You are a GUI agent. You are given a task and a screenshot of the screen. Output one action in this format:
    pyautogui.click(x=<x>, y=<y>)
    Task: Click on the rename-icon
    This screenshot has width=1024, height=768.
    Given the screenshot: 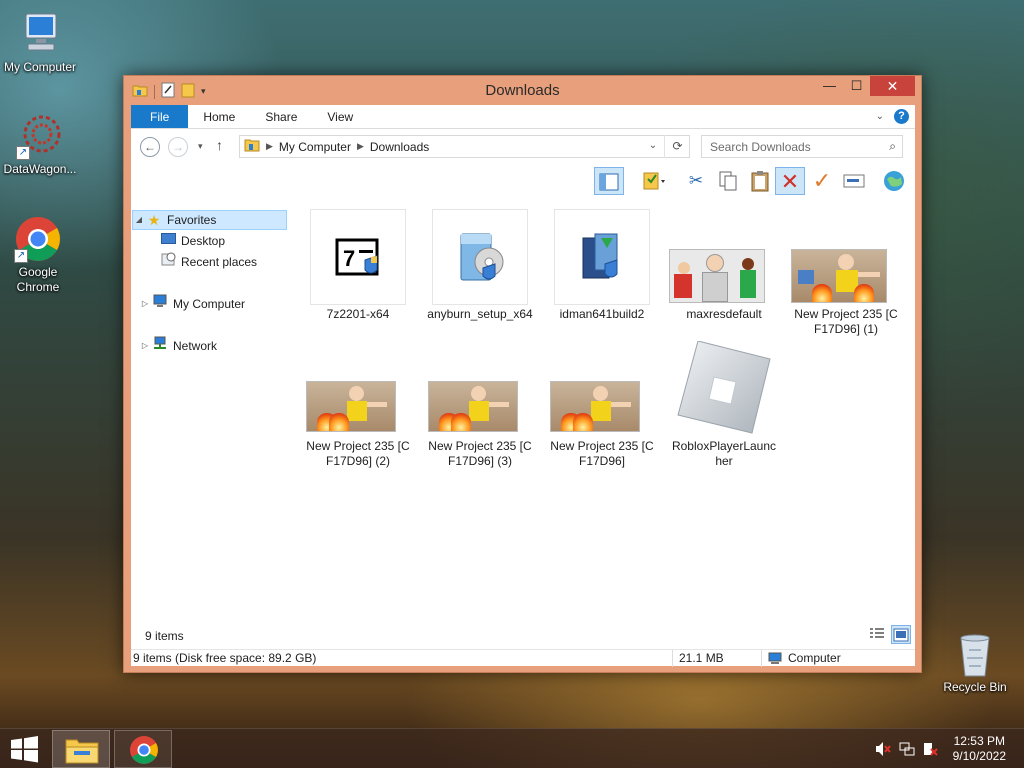 What is the action you would take?
    pyautogui.click(x=854, y=181)
    